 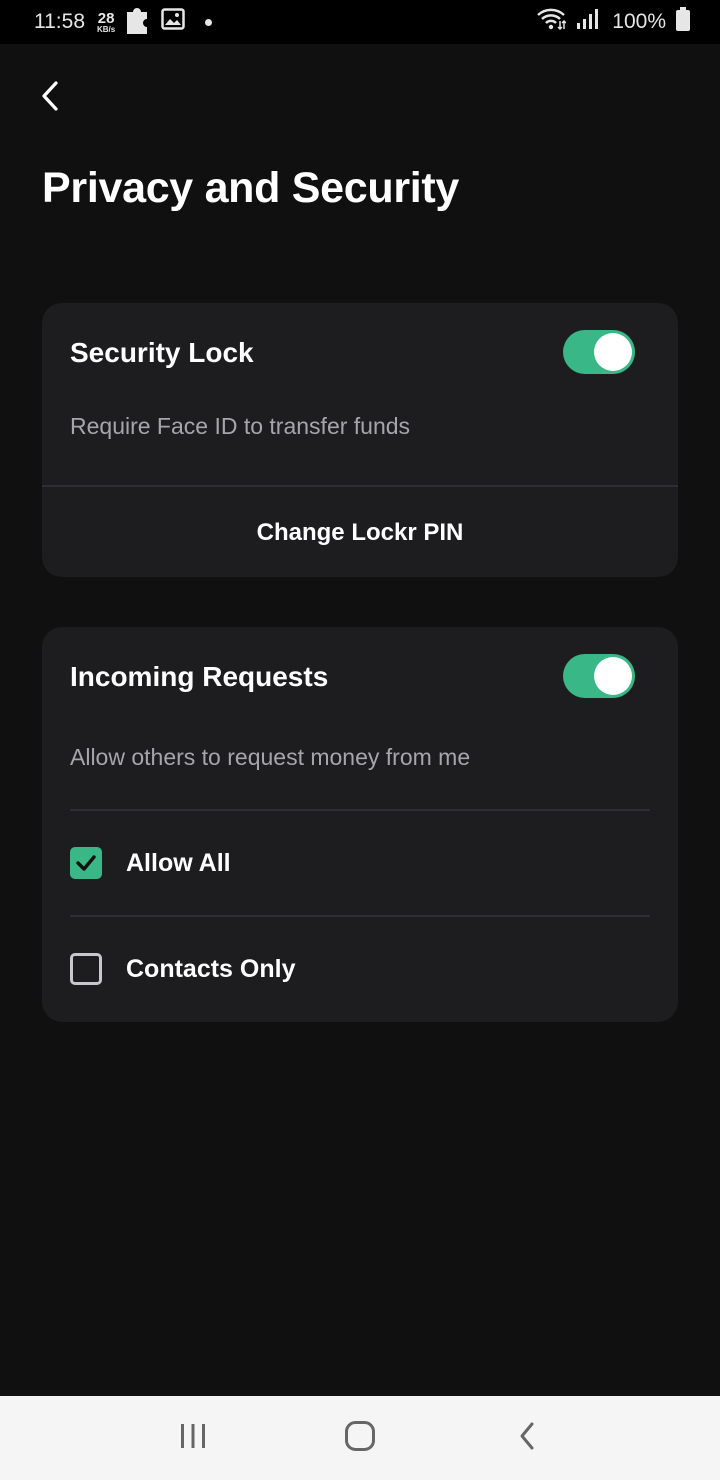 I want to click on allow-all-checkbox, so click(x=86, y=863).